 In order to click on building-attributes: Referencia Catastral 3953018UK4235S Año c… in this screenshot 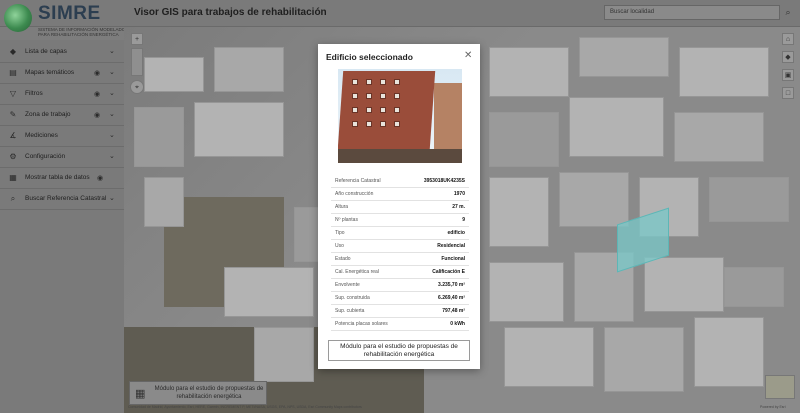, I will do `click(400, 253)`.